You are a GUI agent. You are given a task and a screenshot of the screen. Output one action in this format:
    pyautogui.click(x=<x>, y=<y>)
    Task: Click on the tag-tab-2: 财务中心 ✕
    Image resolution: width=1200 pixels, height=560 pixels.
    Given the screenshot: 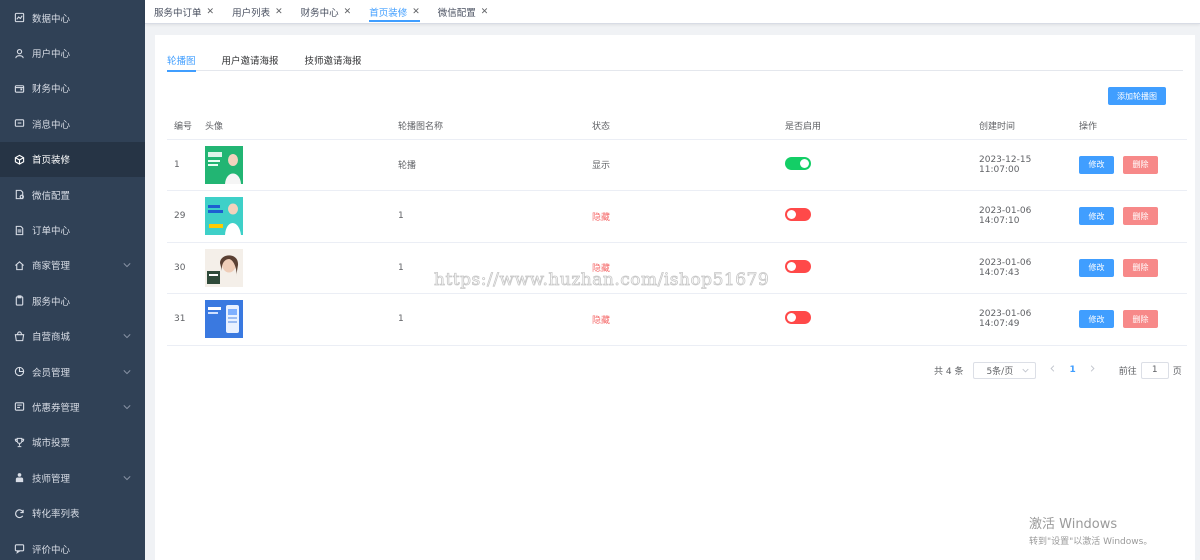 What is the action you would take?
    pyautogui.click(x=326, y=11)
    